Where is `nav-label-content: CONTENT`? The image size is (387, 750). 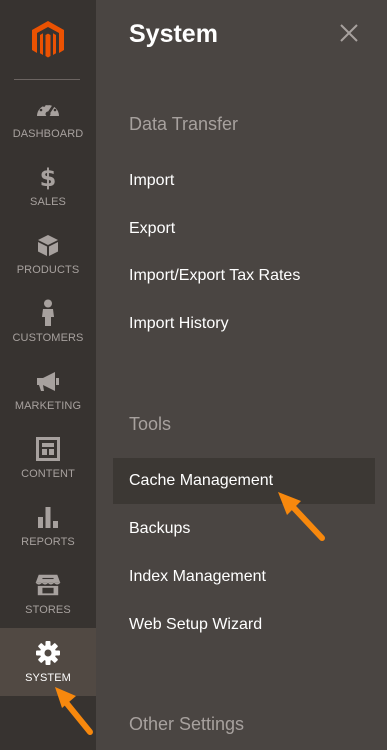
nav-label-content: CONTENT is located at coordinates (48, 474).